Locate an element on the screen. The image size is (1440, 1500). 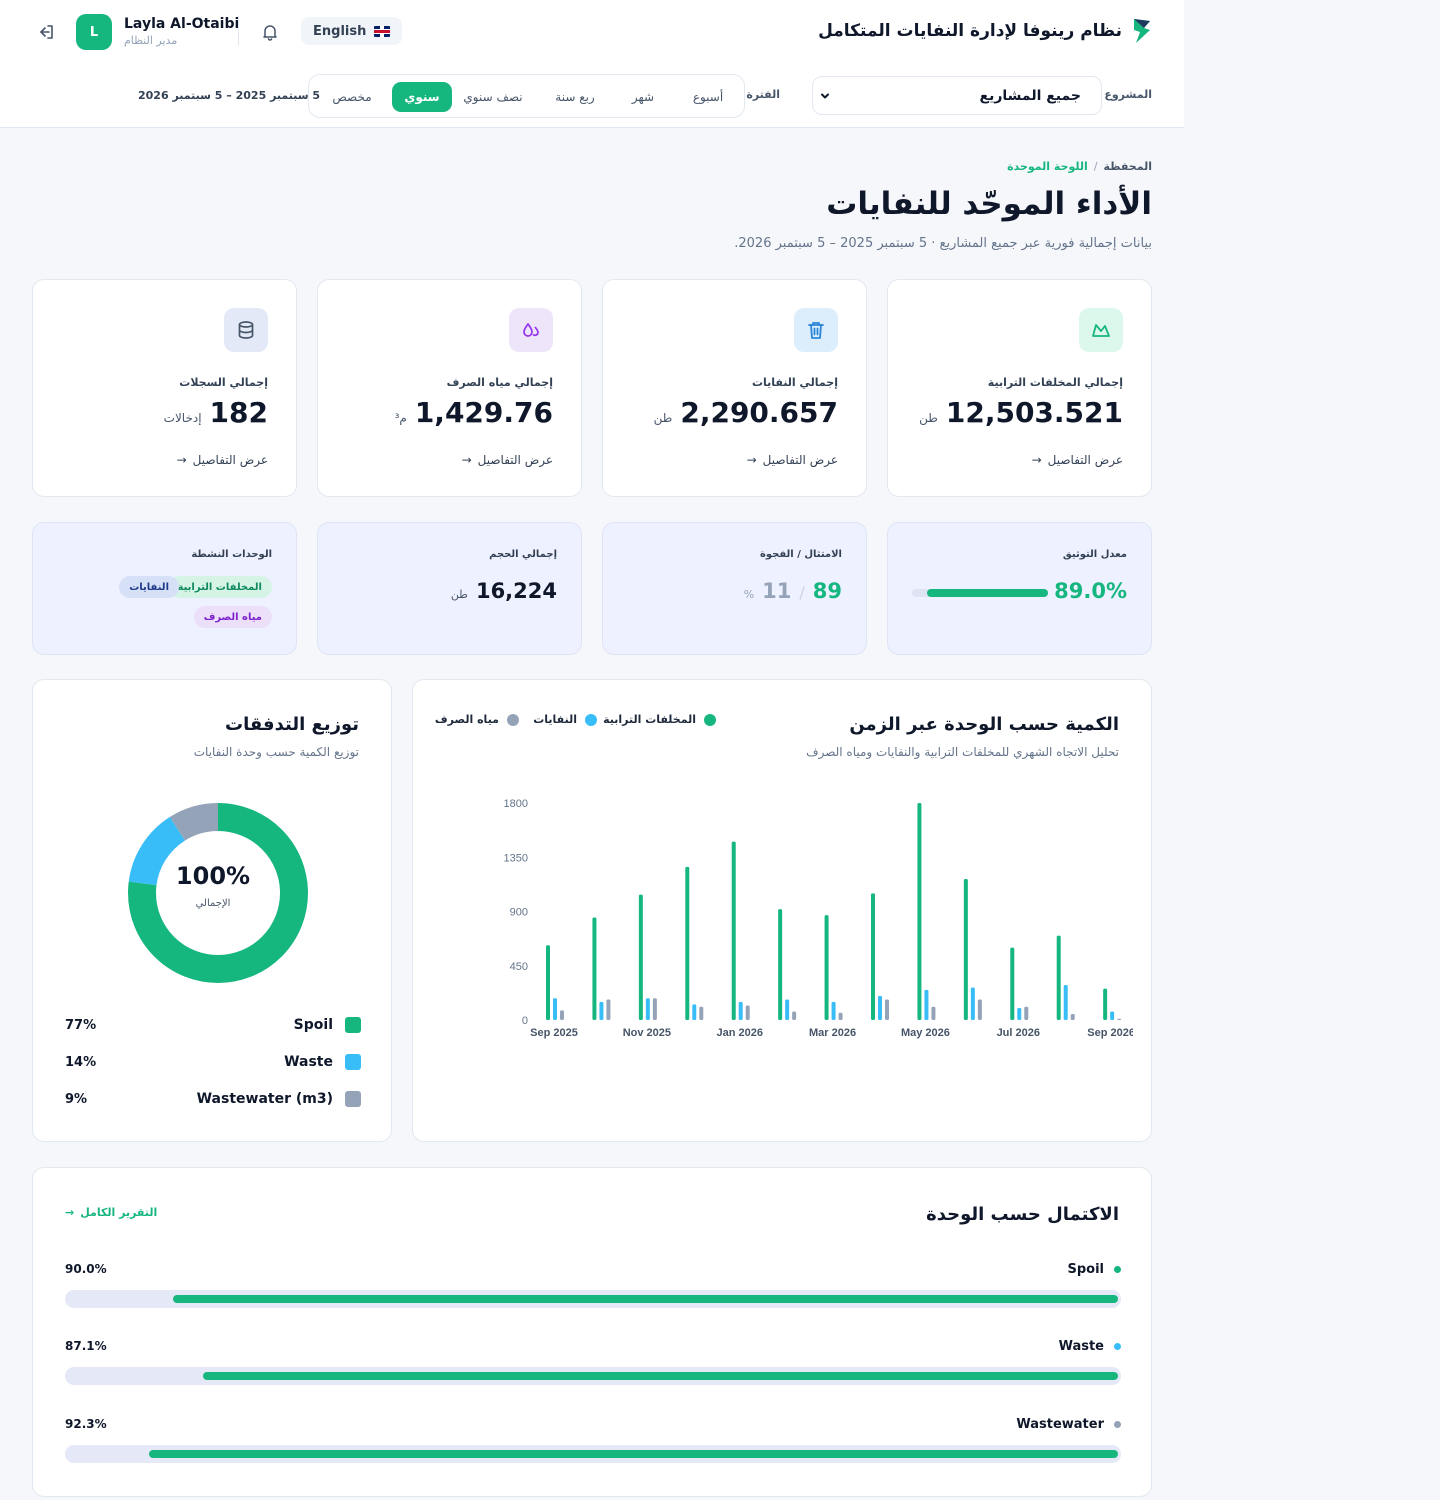
stat-value: 182 إدخالات is located at coordinates (216, 412).